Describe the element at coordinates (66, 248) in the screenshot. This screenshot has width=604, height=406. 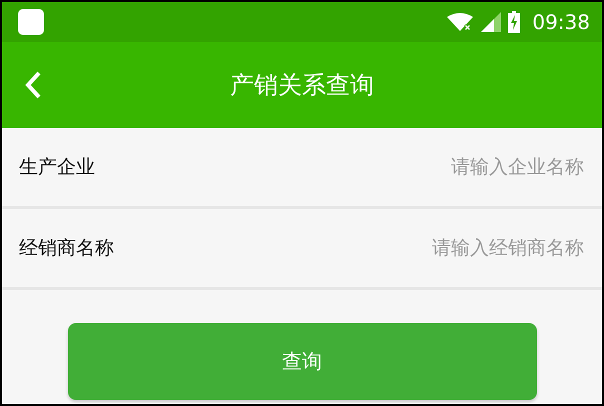
I see `field-label: 经销商名称` at that location.